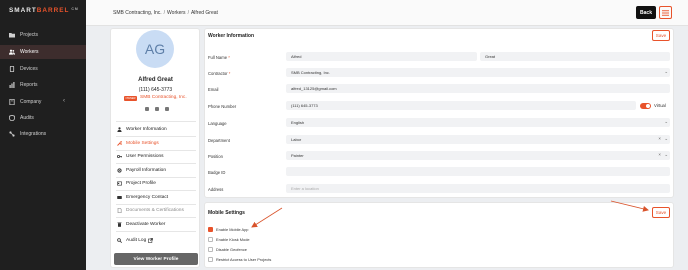 The image size is (688, 270). I want to click on back-button: Back, so click(646, 12).